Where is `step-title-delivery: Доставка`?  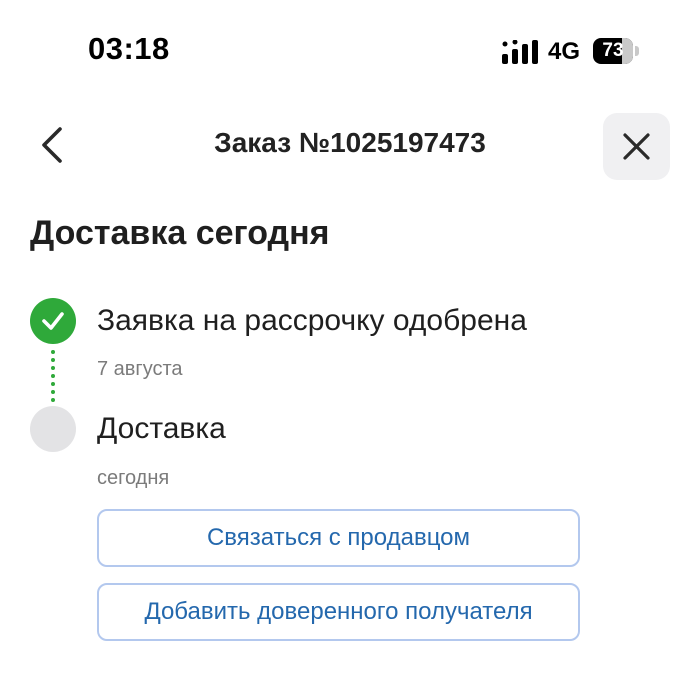
step-title-delivery: Доставка is located at coordinates (161, 428).